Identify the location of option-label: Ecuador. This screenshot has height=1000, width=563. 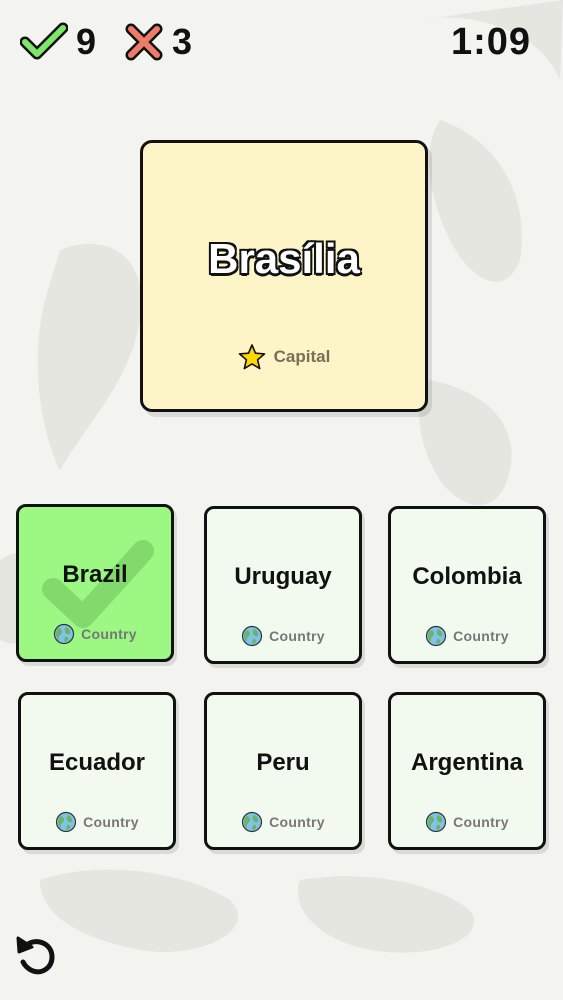
(97, 762).